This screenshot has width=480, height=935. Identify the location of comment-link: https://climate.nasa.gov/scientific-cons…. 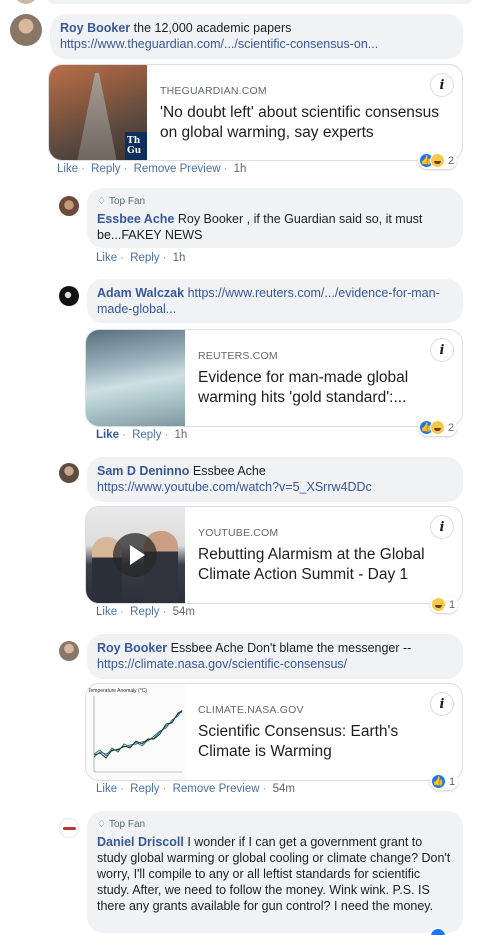
(275, 664).